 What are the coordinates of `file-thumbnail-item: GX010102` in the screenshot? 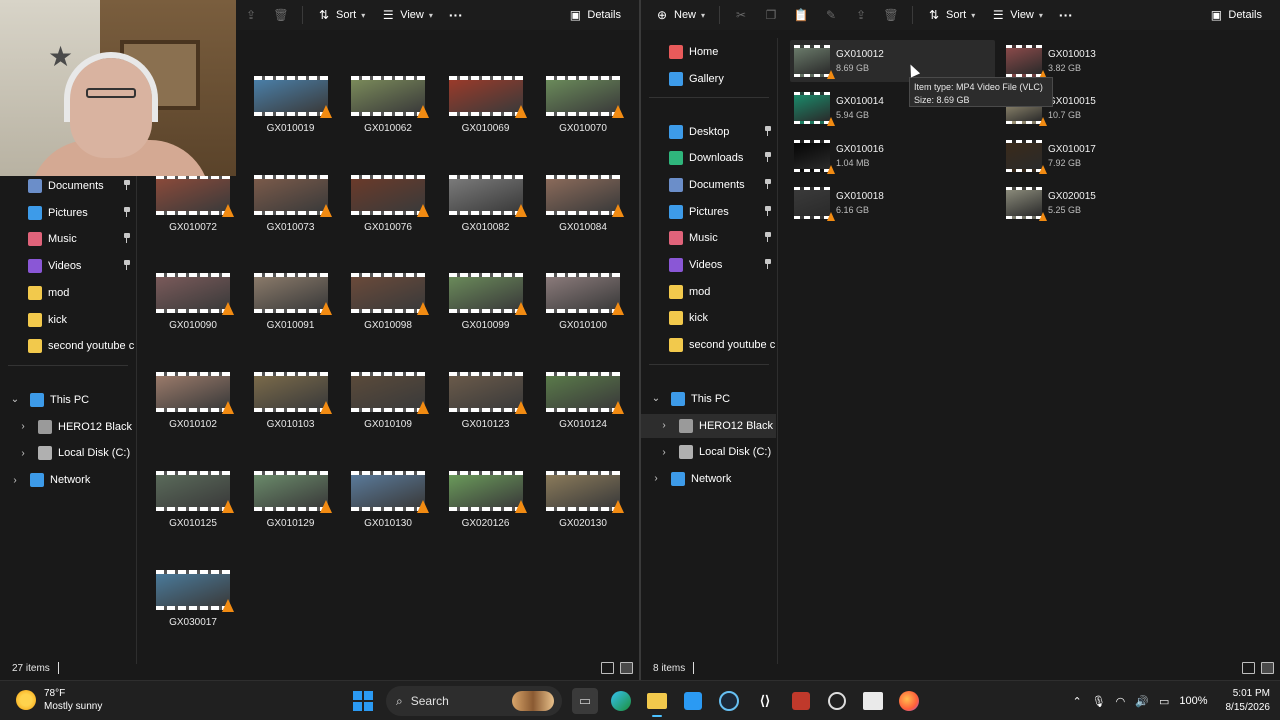 It's located at (193, 407).